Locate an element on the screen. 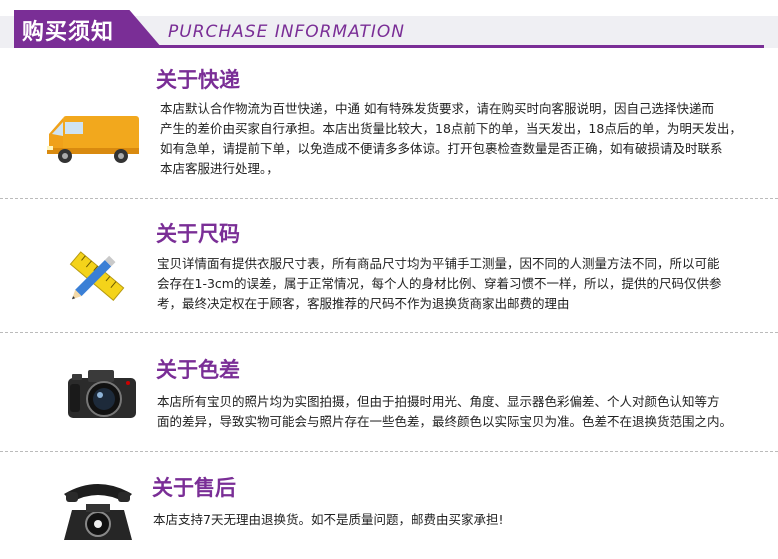 Image resolution: width=778 pixels, height=559 pixels. text-line: 考，最终决定权在于顾客，客服推荐的尺码不作为退换货商家出邮费的理由 is located at coordinates (363, 303).